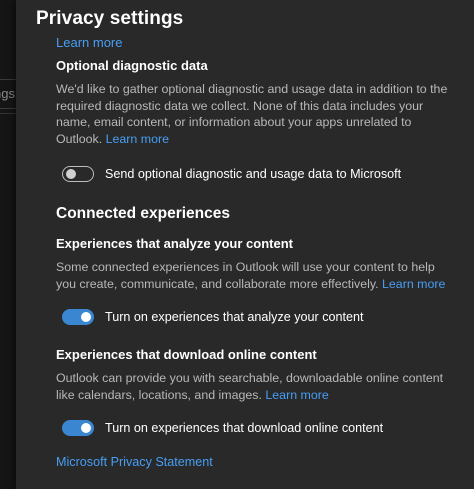 The width and height of the screenshot is (474, 489). What do you see at coordinates (174, 243) in the screenshot?
I see `analyze-content-heading: Experiences that analyze your content` at bounding box center [174, 243].